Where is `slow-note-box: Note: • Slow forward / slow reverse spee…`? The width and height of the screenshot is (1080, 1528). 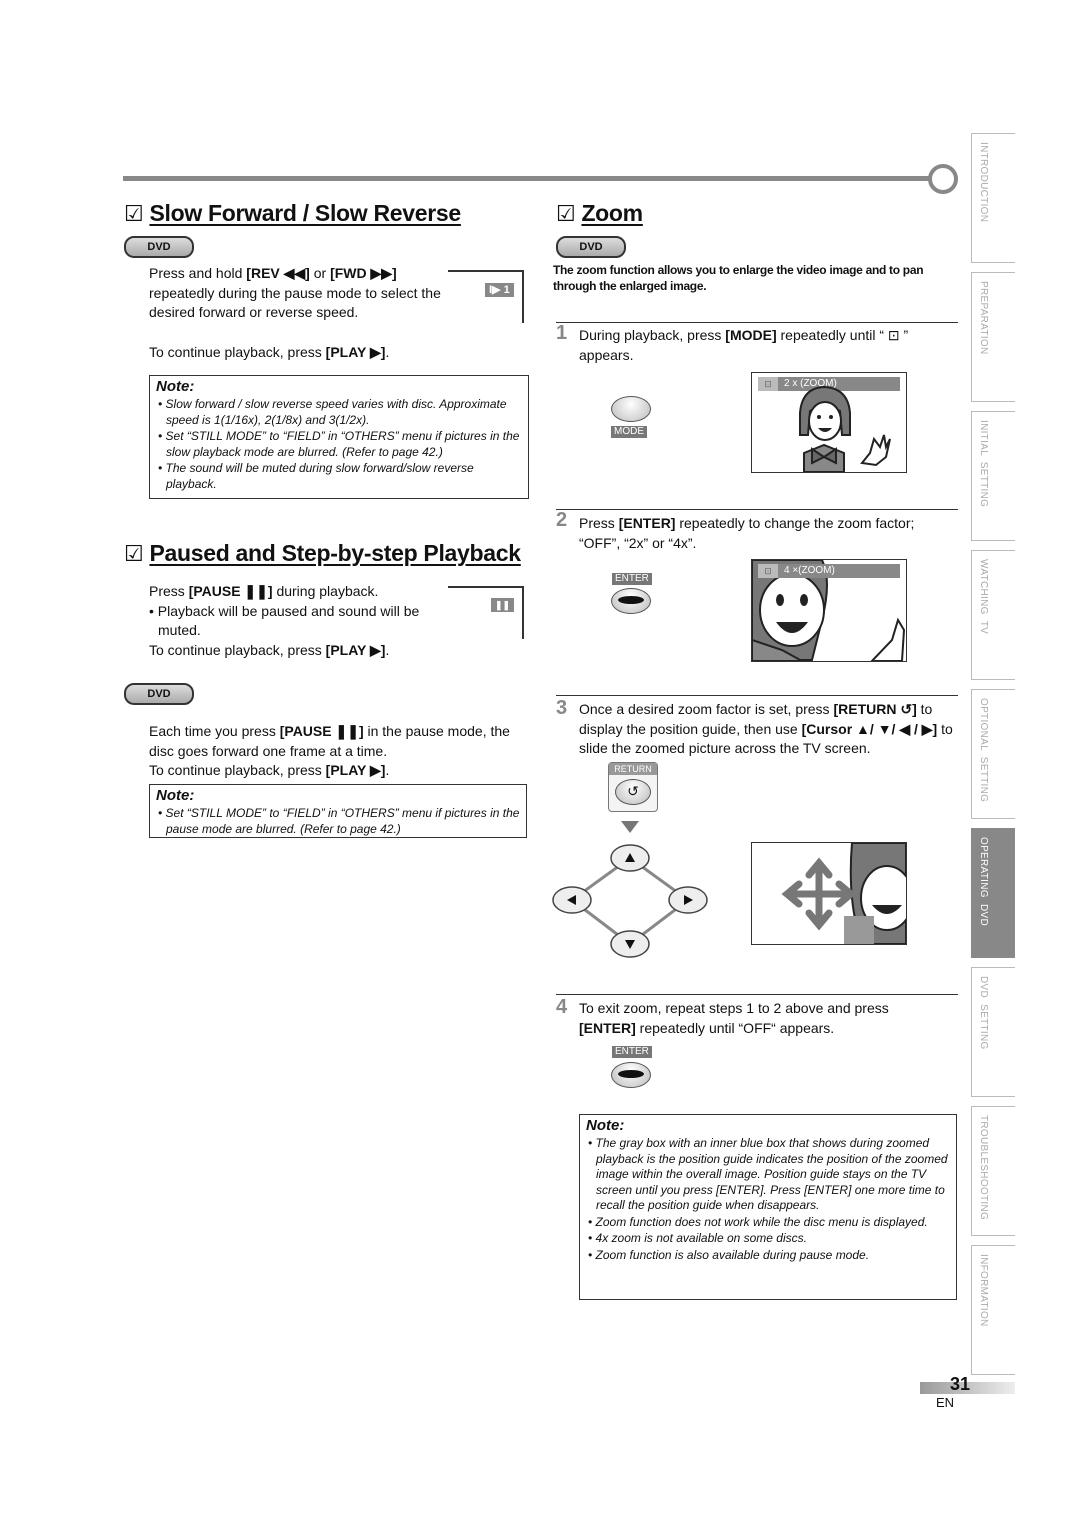 slow-note-box: Note: • Slow forward / slow reverse spee… is located at coordinates (339, 437).